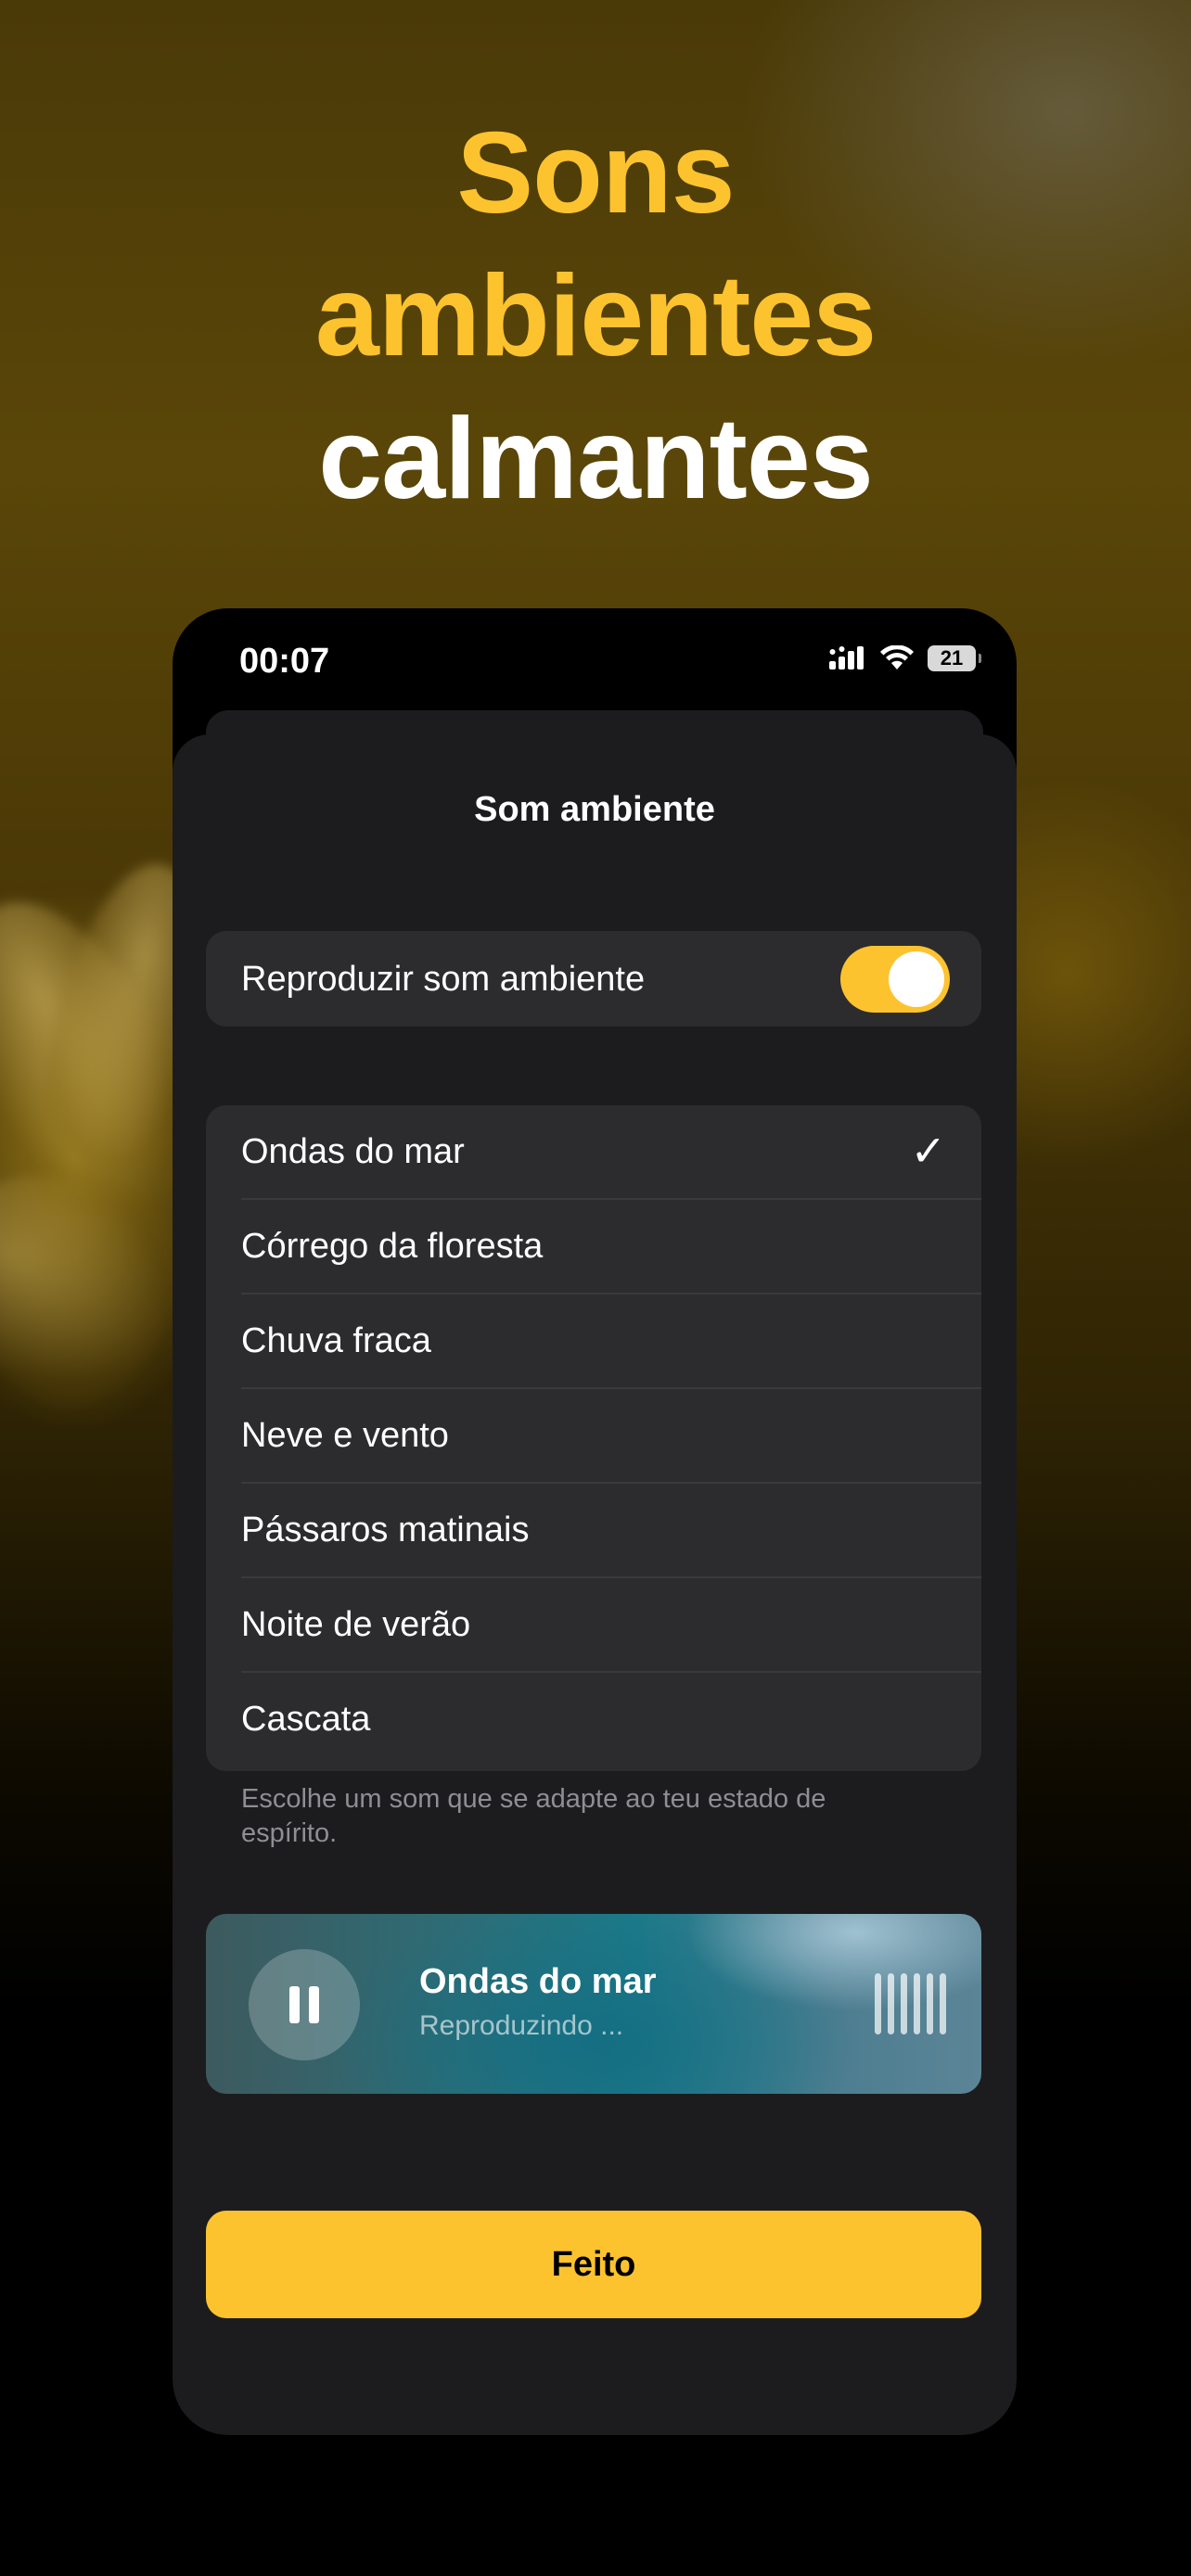  Describe the element at coordinates (594, 809) in the screenshot. I see `sheet-title: Som ambiente` at that location.